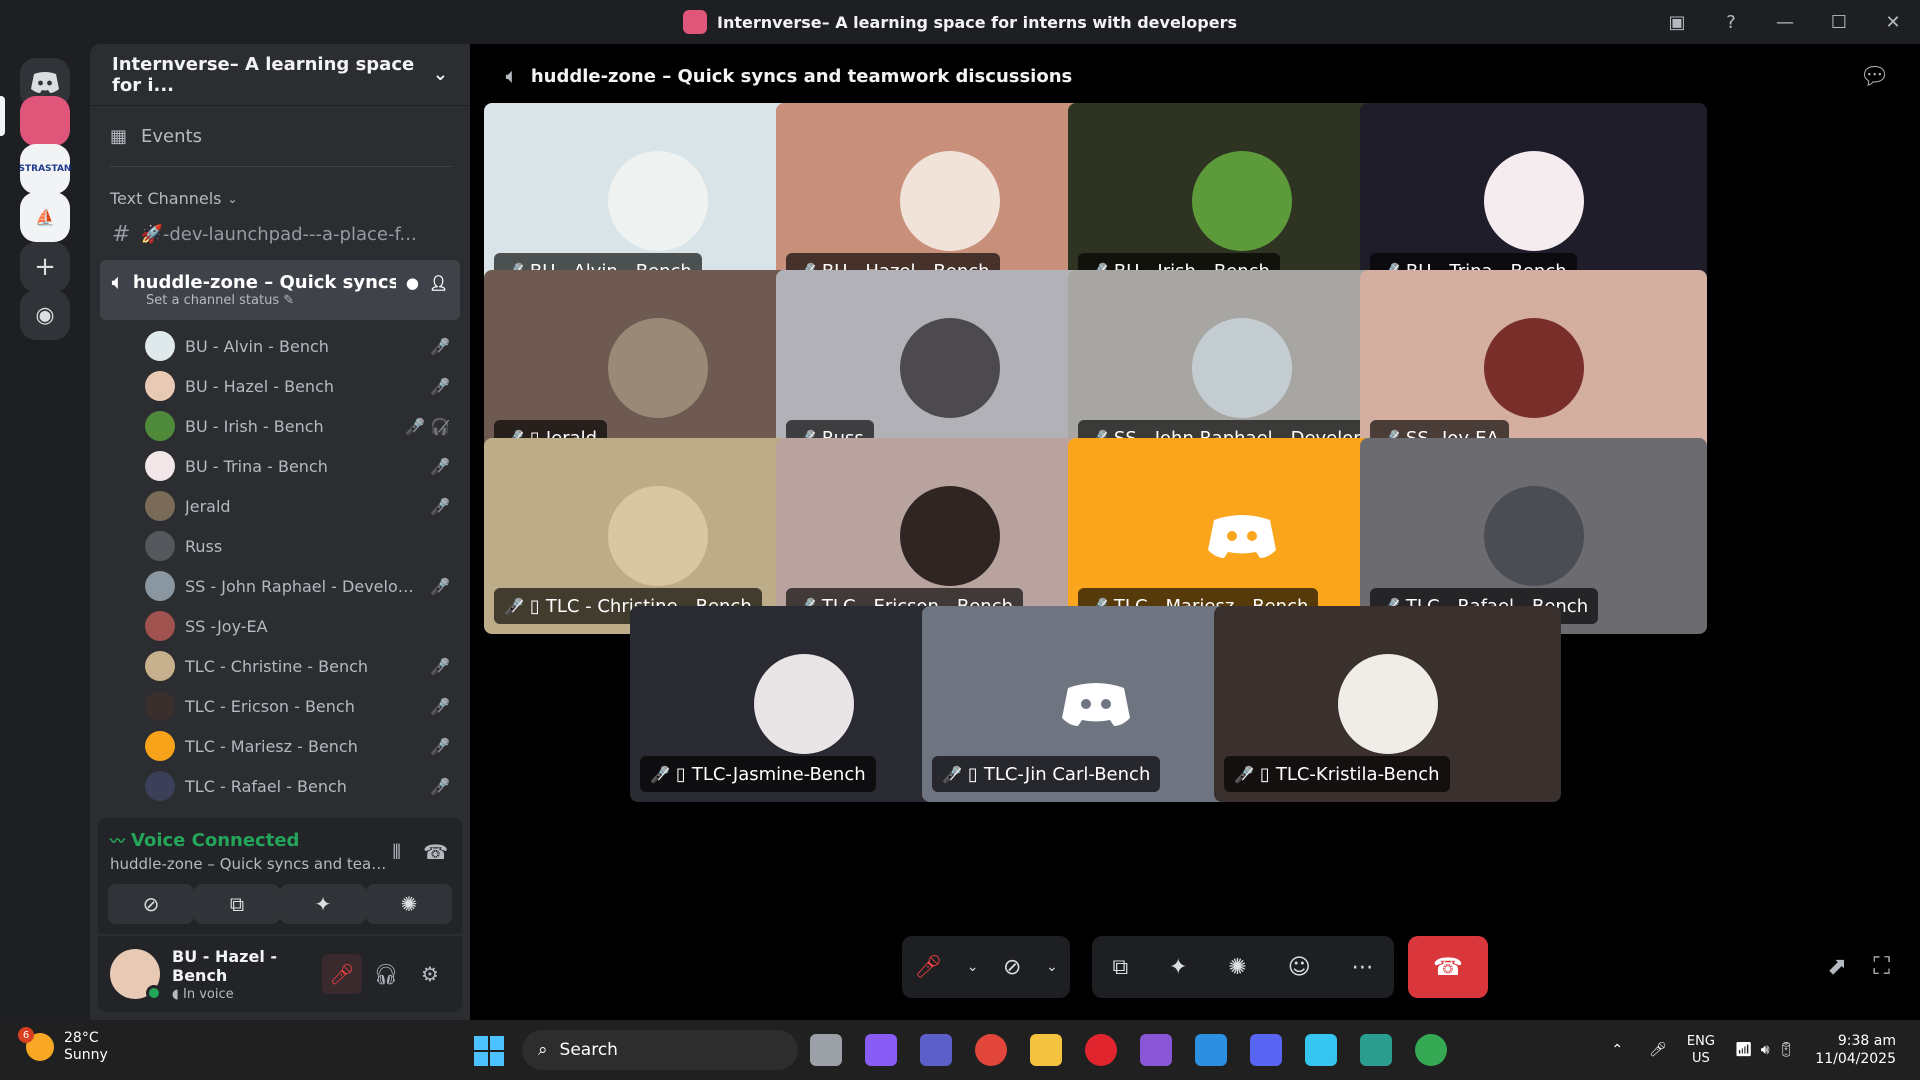  Describe the element at coordinates (257, 346) in the screenshot. I see `member-name: BU - Alvin - Bench` at that location.